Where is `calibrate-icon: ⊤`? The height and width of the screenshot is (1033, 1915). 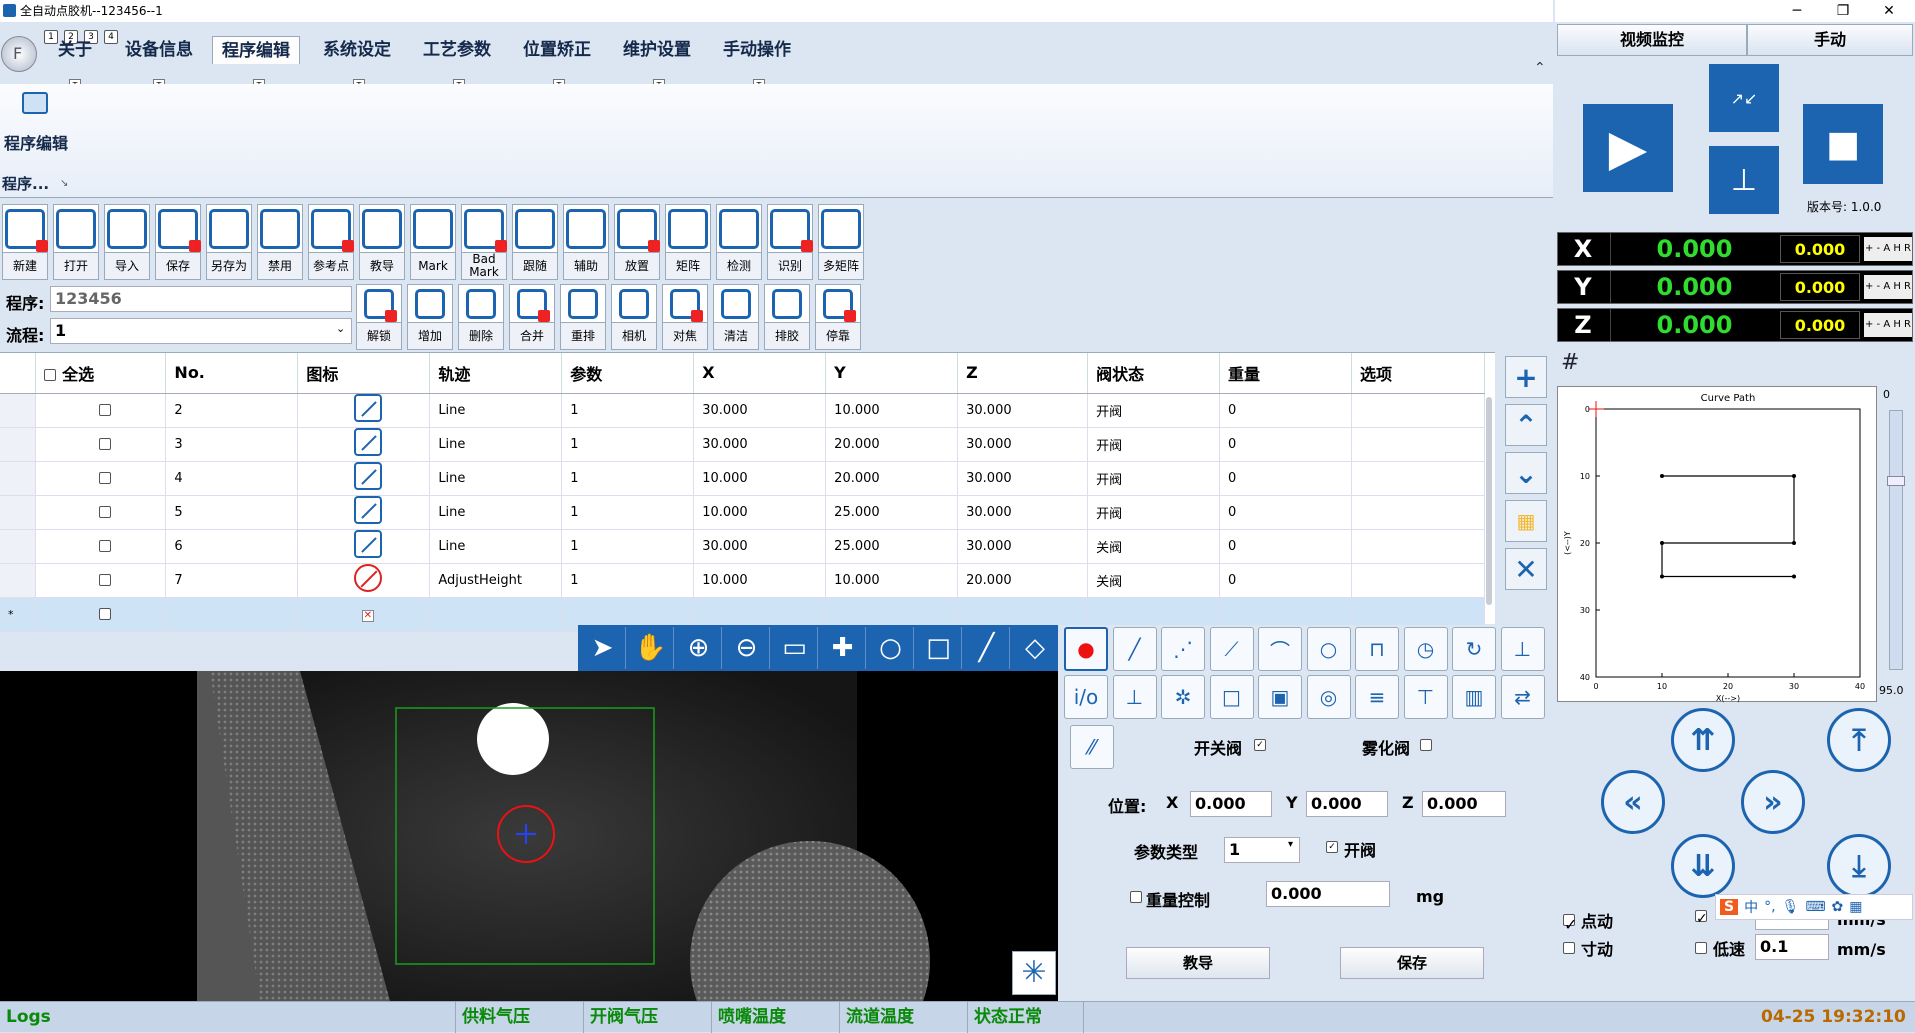
calibrate-icon: ⊤ is located at coordinates (1425, 697).